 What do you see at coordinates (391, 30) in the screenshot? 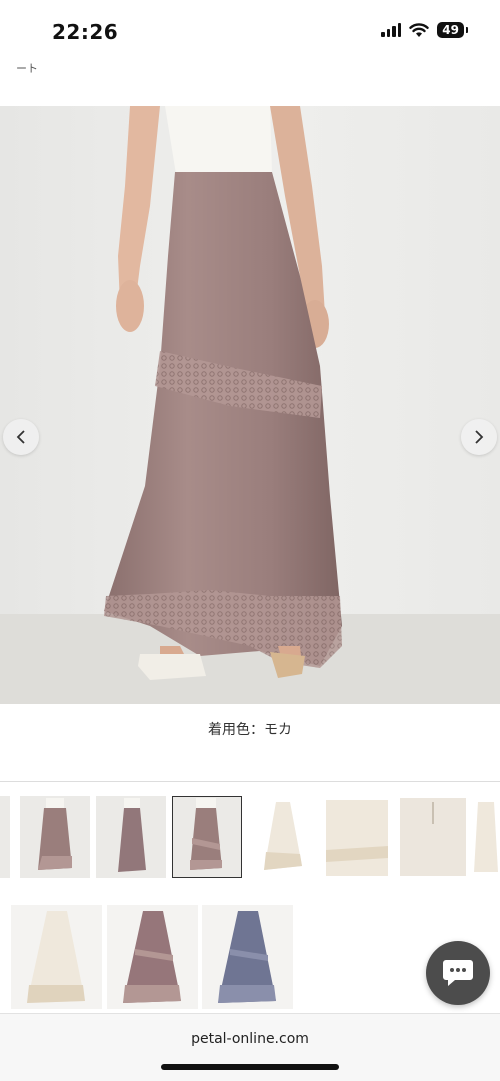
I see `signal-icon` at bounding box center [391, 30].